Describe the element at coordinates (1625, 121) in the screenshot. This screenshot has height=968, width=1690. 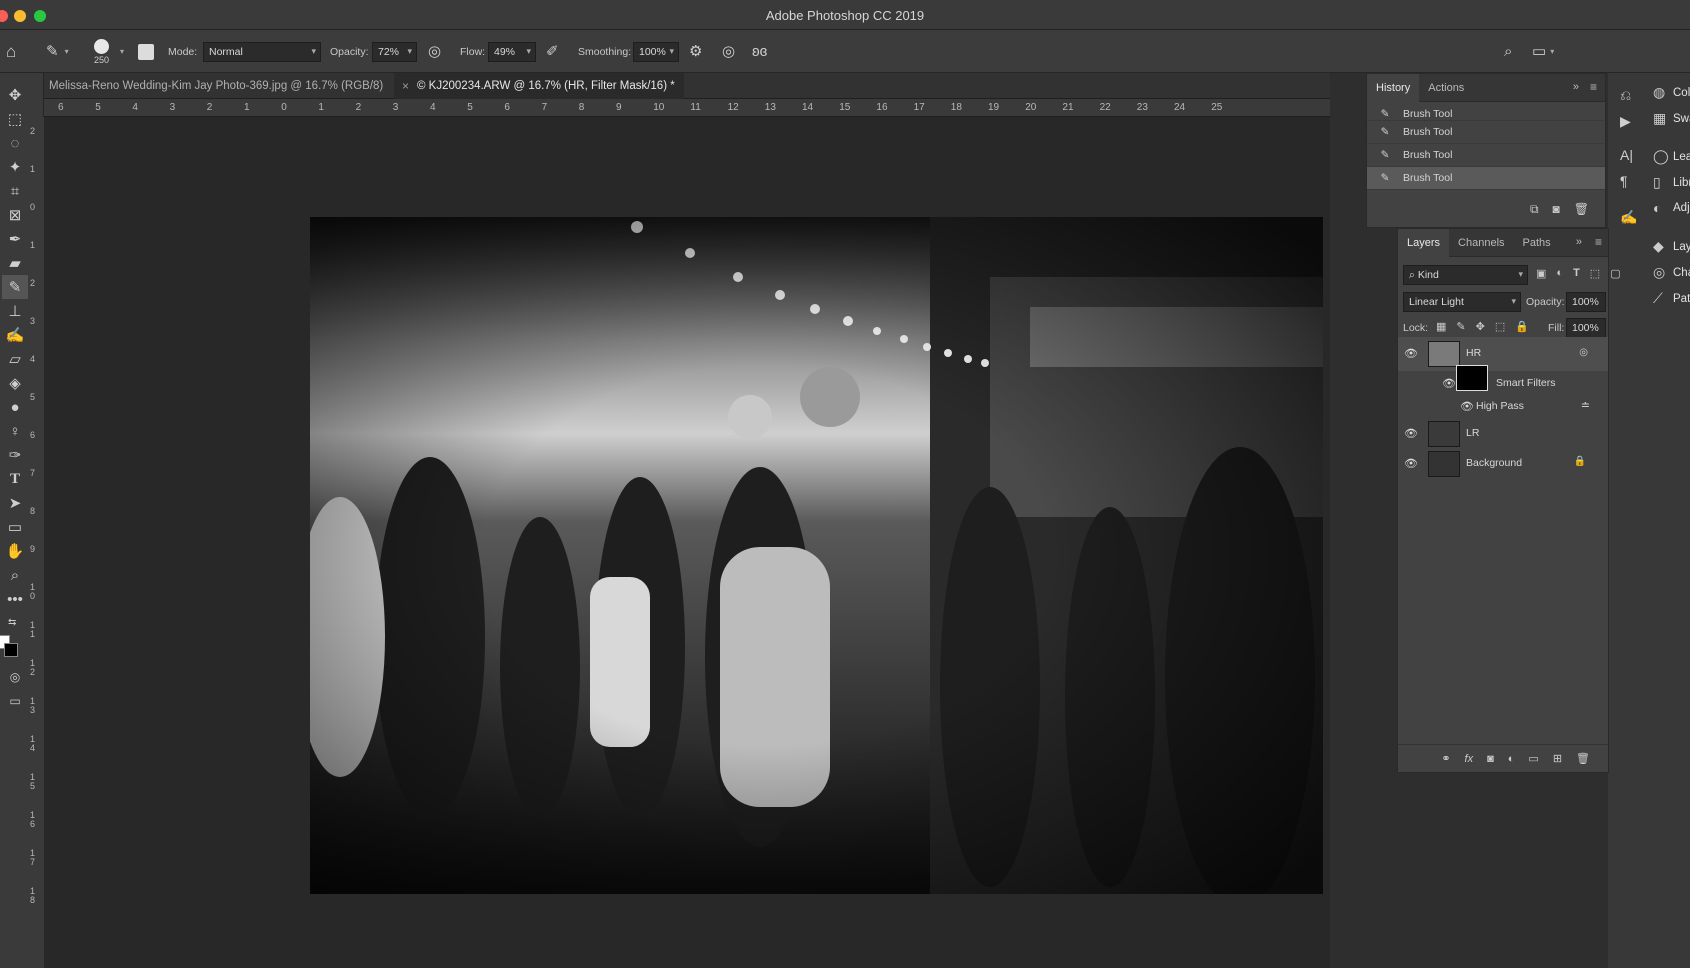
I see `actions-panel-icon: ▶` at that location.